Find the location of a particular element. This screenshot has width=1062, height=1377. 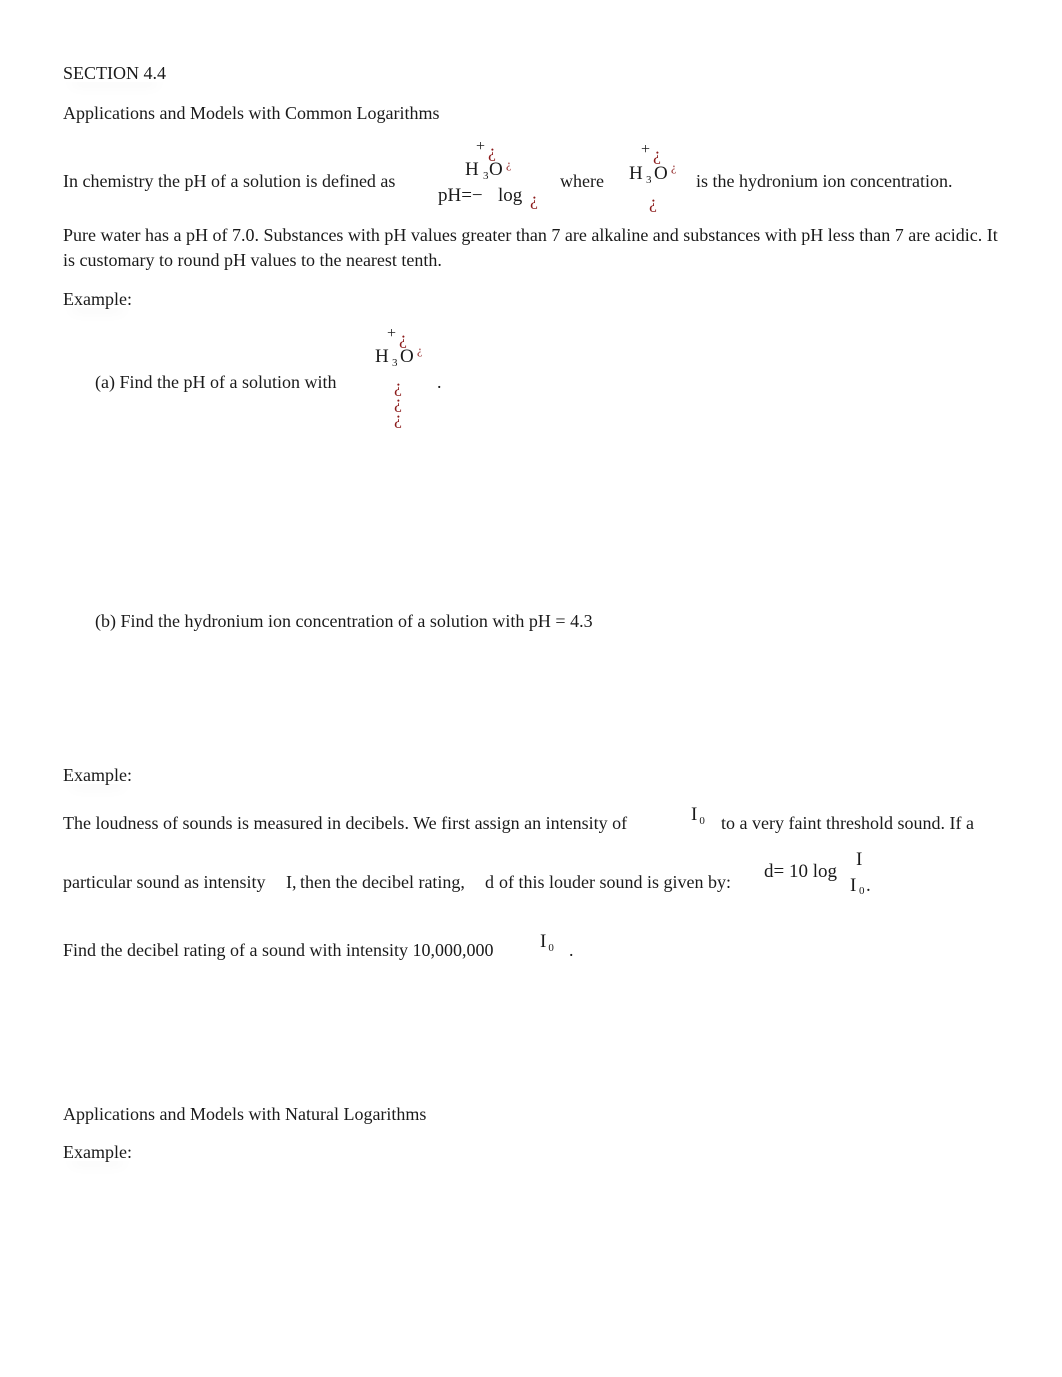

formula-log: log is located at coordinates (510, 195).